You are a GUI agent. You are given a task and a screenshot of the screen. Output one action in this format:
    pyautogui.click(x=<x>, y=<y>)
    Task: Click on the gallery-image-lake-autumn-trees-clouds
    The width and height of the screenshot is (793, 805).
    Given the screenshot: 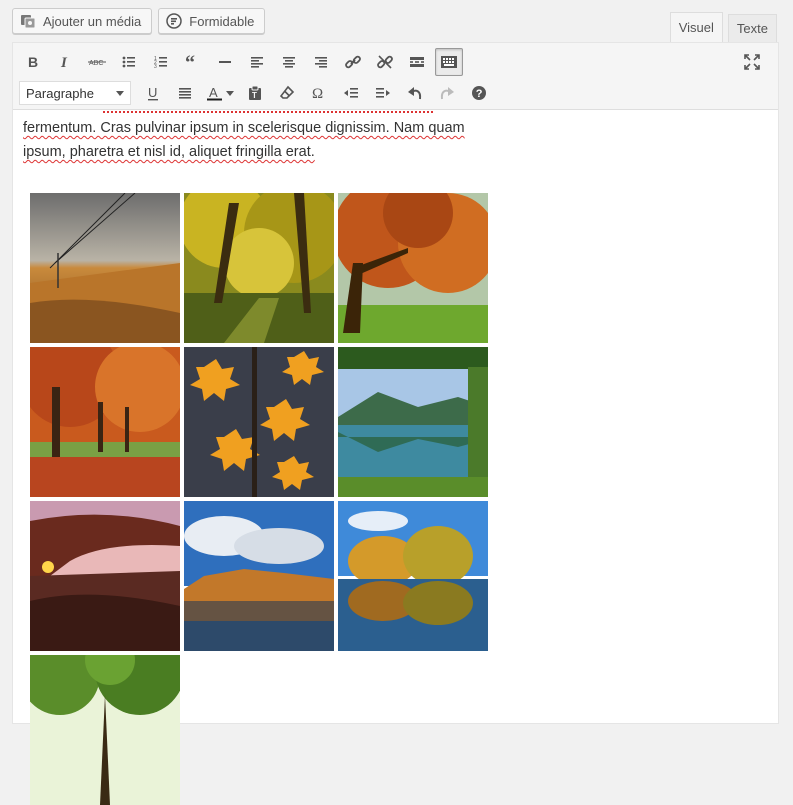 What is the action you would take?
    pyautogui.click(x=259, y=576)
    